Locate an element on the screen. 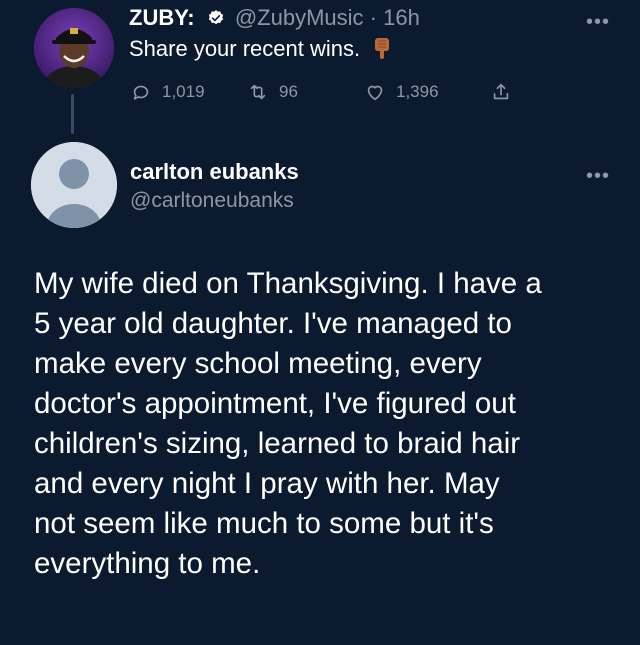 This screenshot has height=645, width=640. like-button: 1,396 is located at coordinates (427, 92).